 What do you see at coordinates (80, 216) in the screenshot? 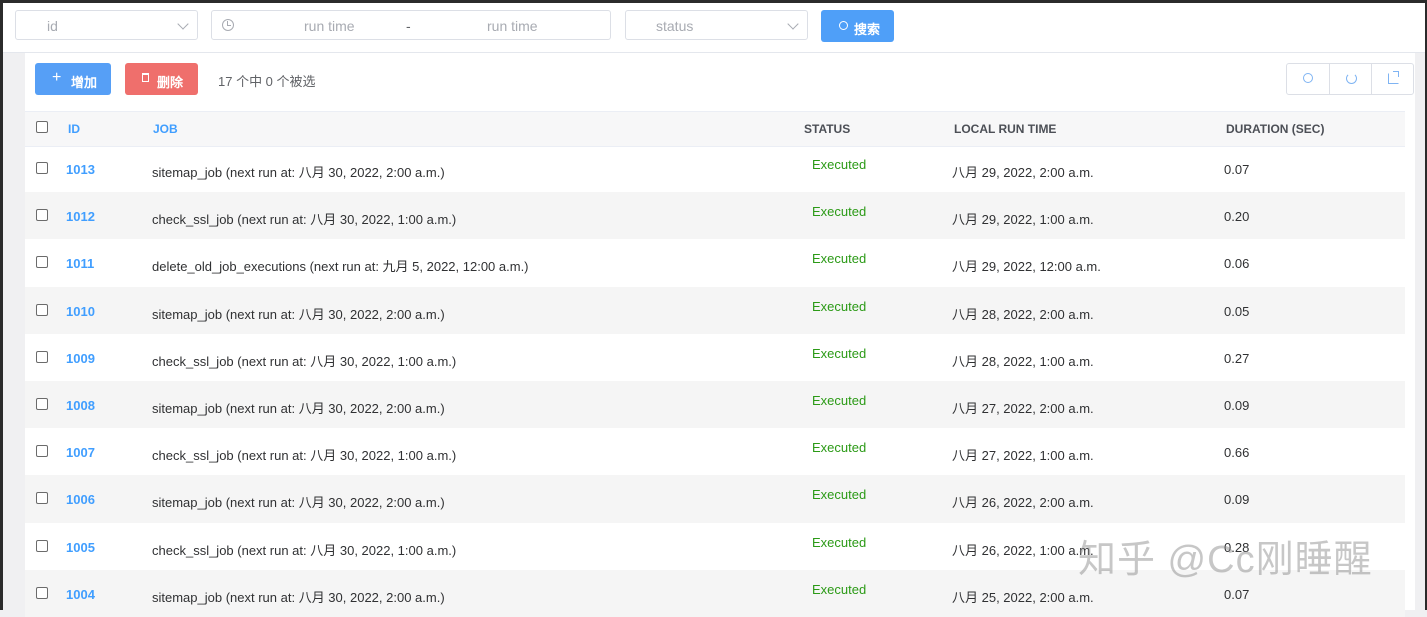
I see `row-id-link: 1012` at bounding box center [80, 216].